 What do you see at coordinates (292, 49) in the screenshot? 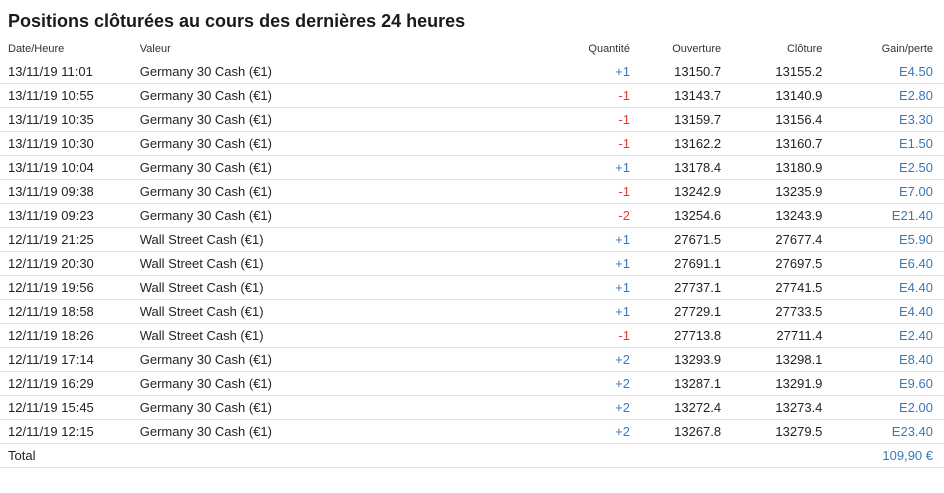
I see `column-header-value: Valeur` at bounding box center [292, 49].